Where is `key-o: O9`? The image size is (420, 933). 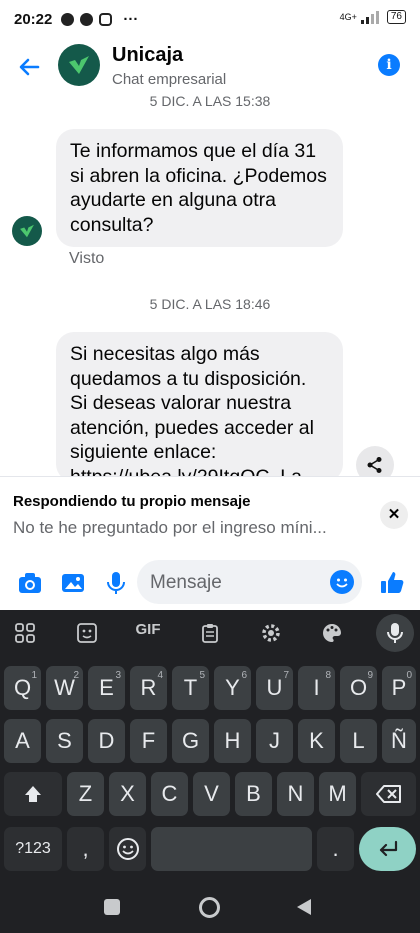
key-o: O9 is located at coordinates (358, 688).